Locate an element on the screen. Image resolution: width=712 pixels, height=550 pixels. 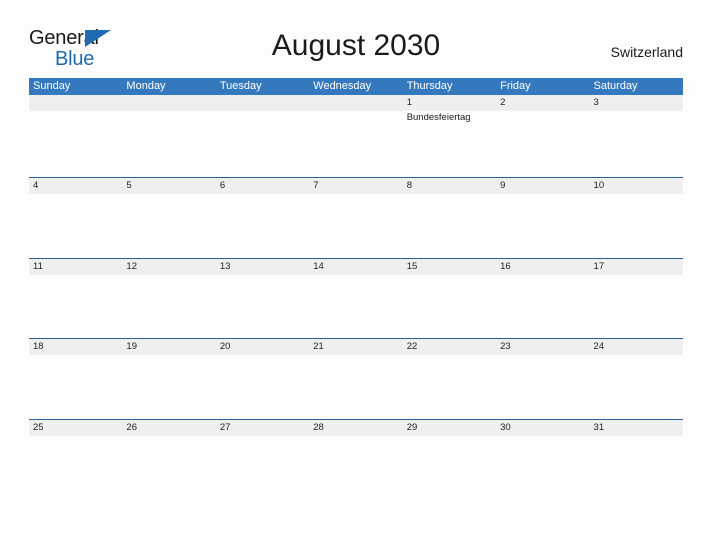
day-cell-date: 20 is located at coordinates (262, 347).